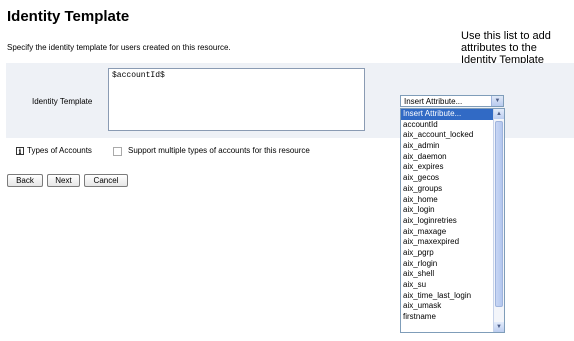  What do you see at coordinates (499, 214) in the screenshot?
I see `scrollbar-thumb` at bounding box center [499, 214].